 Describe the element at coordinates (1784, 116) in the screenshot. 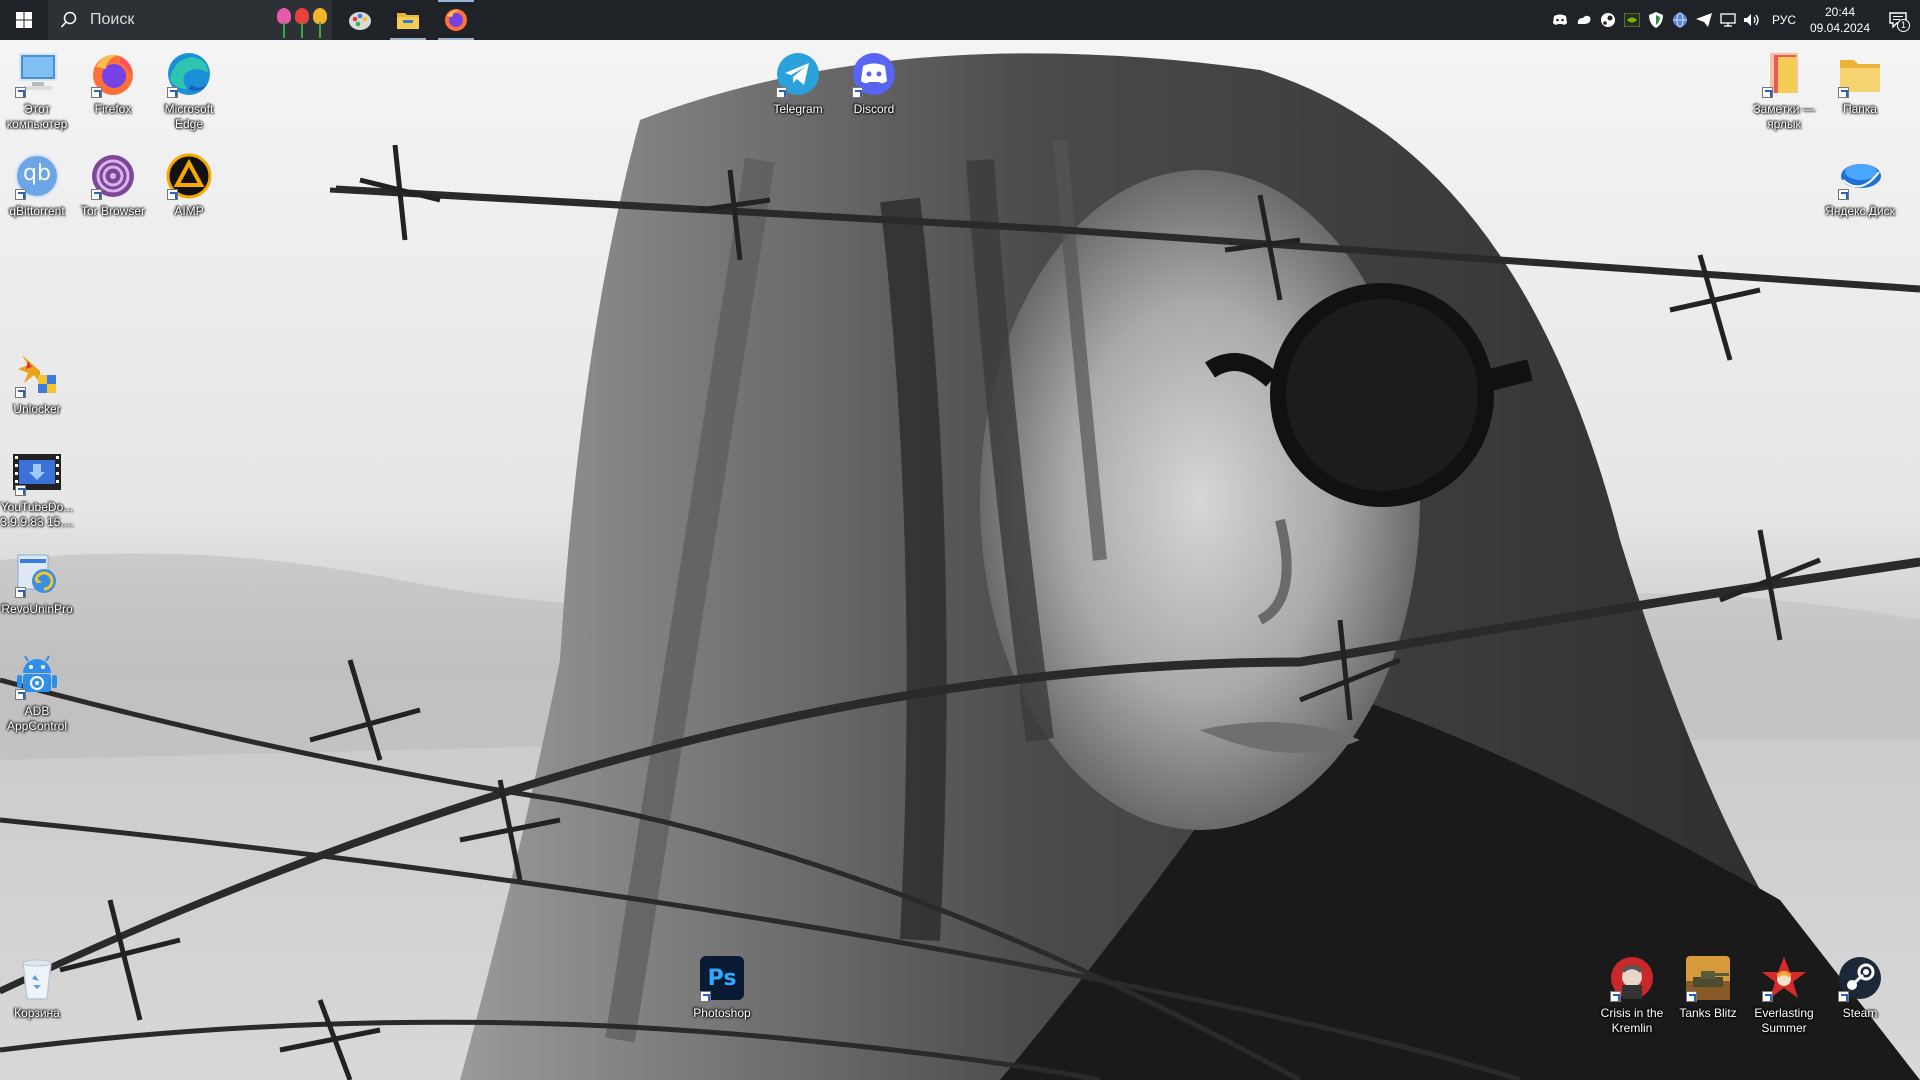

I see `desktop-icon-label: Заметки — ярлык` at that location.